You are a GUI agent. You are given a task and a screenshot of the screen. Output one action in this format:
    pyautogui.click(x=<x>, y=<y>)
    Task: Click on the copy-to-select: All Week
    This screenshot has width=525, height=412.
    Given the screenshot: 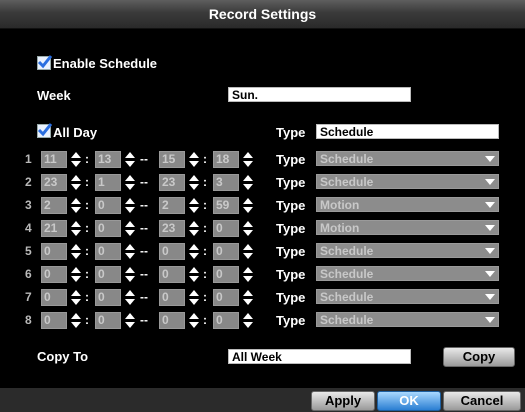 What is the action you would take?
    pyautogui.click(x=319, y=356)
    